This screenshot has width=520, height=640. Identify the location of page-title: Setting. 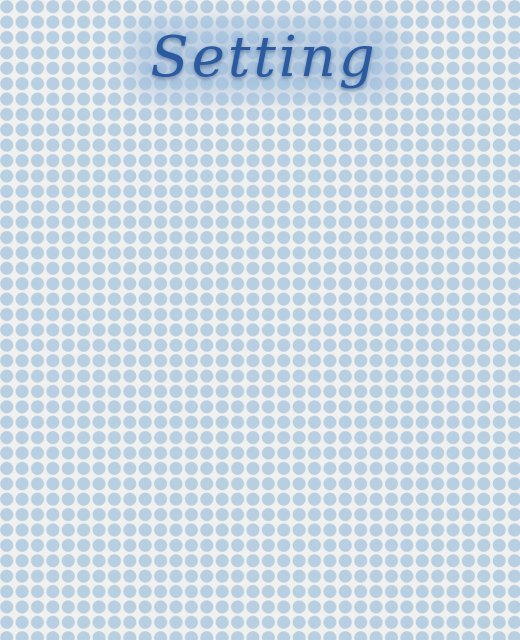
(264, 57).